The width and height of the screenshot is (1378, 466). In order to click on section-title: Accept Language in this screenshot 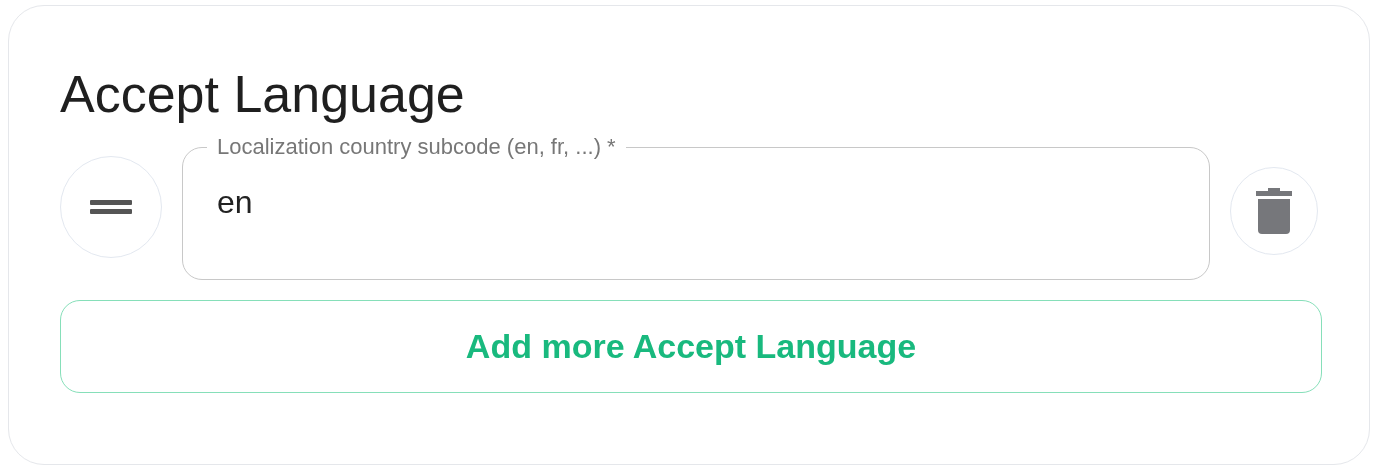, I will do `click(263, 94)`.